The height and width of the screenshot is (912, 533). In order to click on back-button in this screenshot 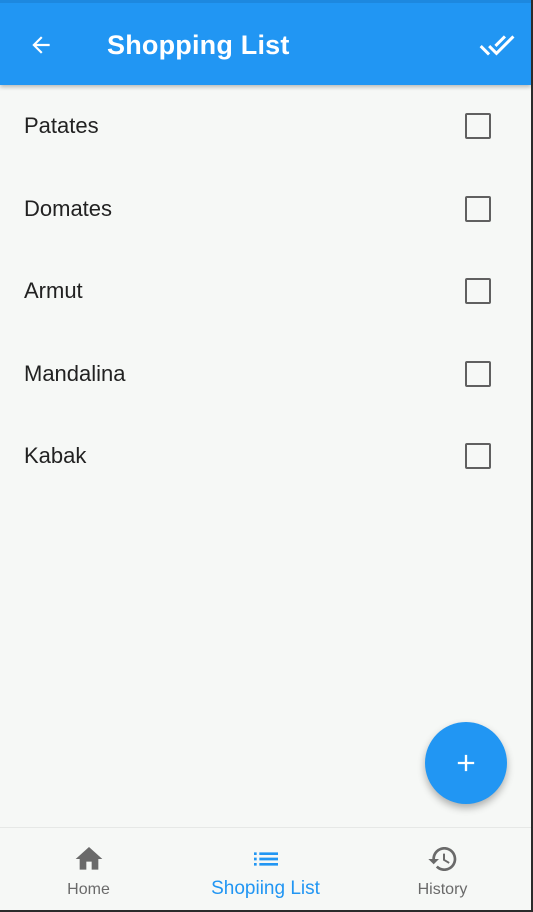, I will do `click(41, 45)`.